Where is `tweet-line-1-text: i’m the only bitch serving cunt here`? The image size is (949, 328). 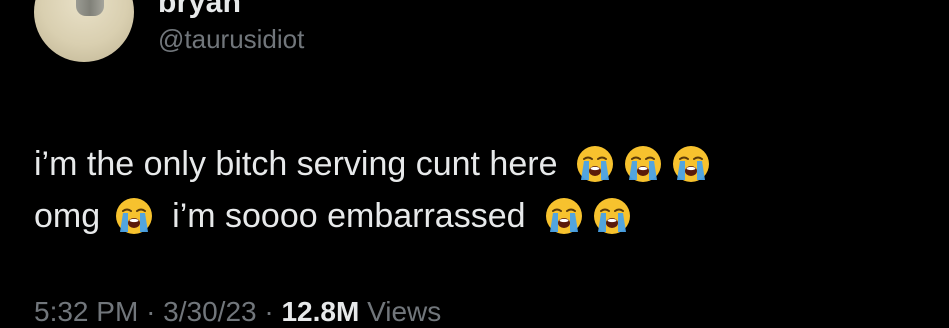
tweet-line-1-text: i’m the only bitch serving cunt here is located at coordinates (296, 164).